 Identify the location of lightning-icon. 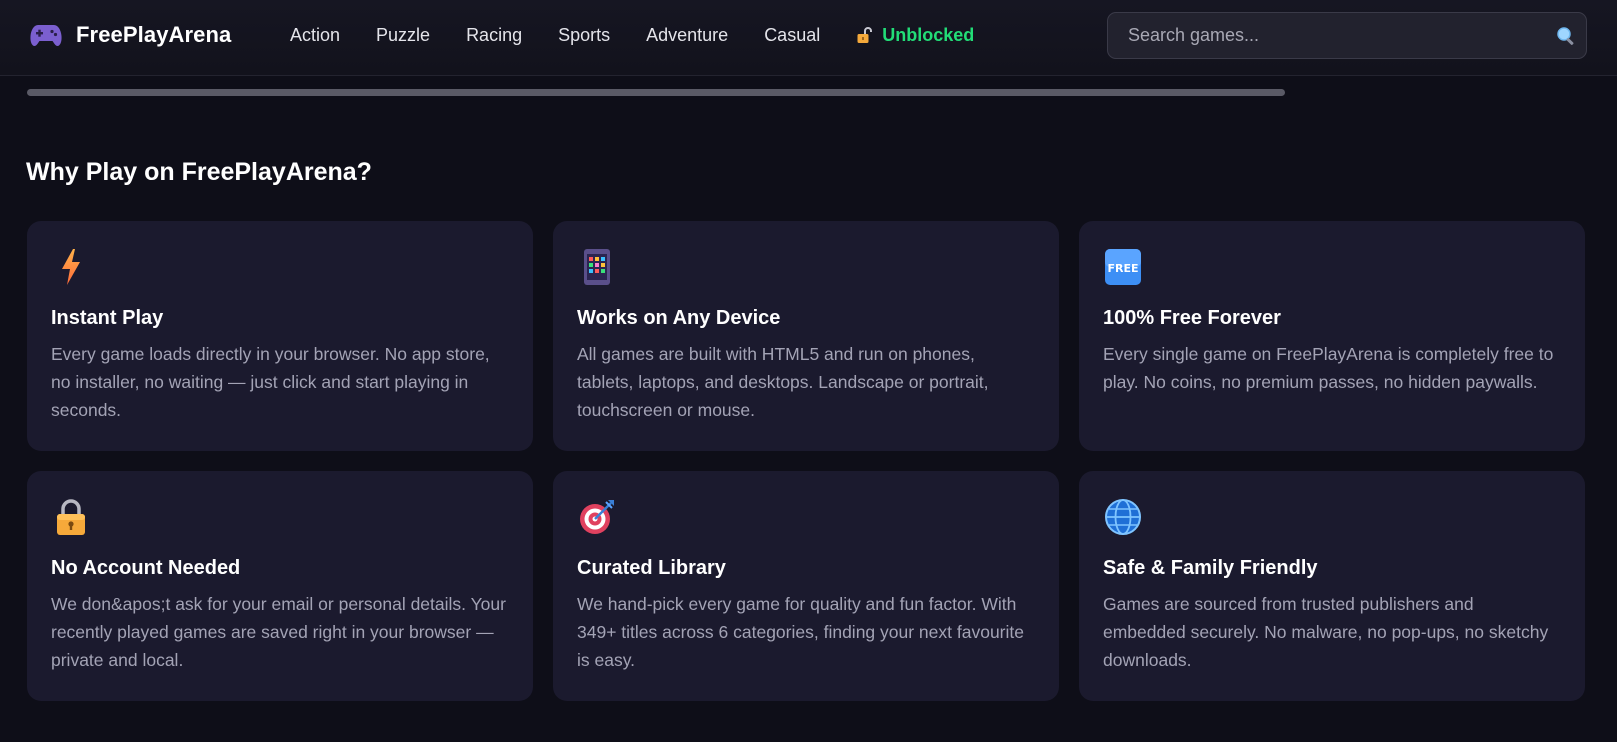
(71, 267).